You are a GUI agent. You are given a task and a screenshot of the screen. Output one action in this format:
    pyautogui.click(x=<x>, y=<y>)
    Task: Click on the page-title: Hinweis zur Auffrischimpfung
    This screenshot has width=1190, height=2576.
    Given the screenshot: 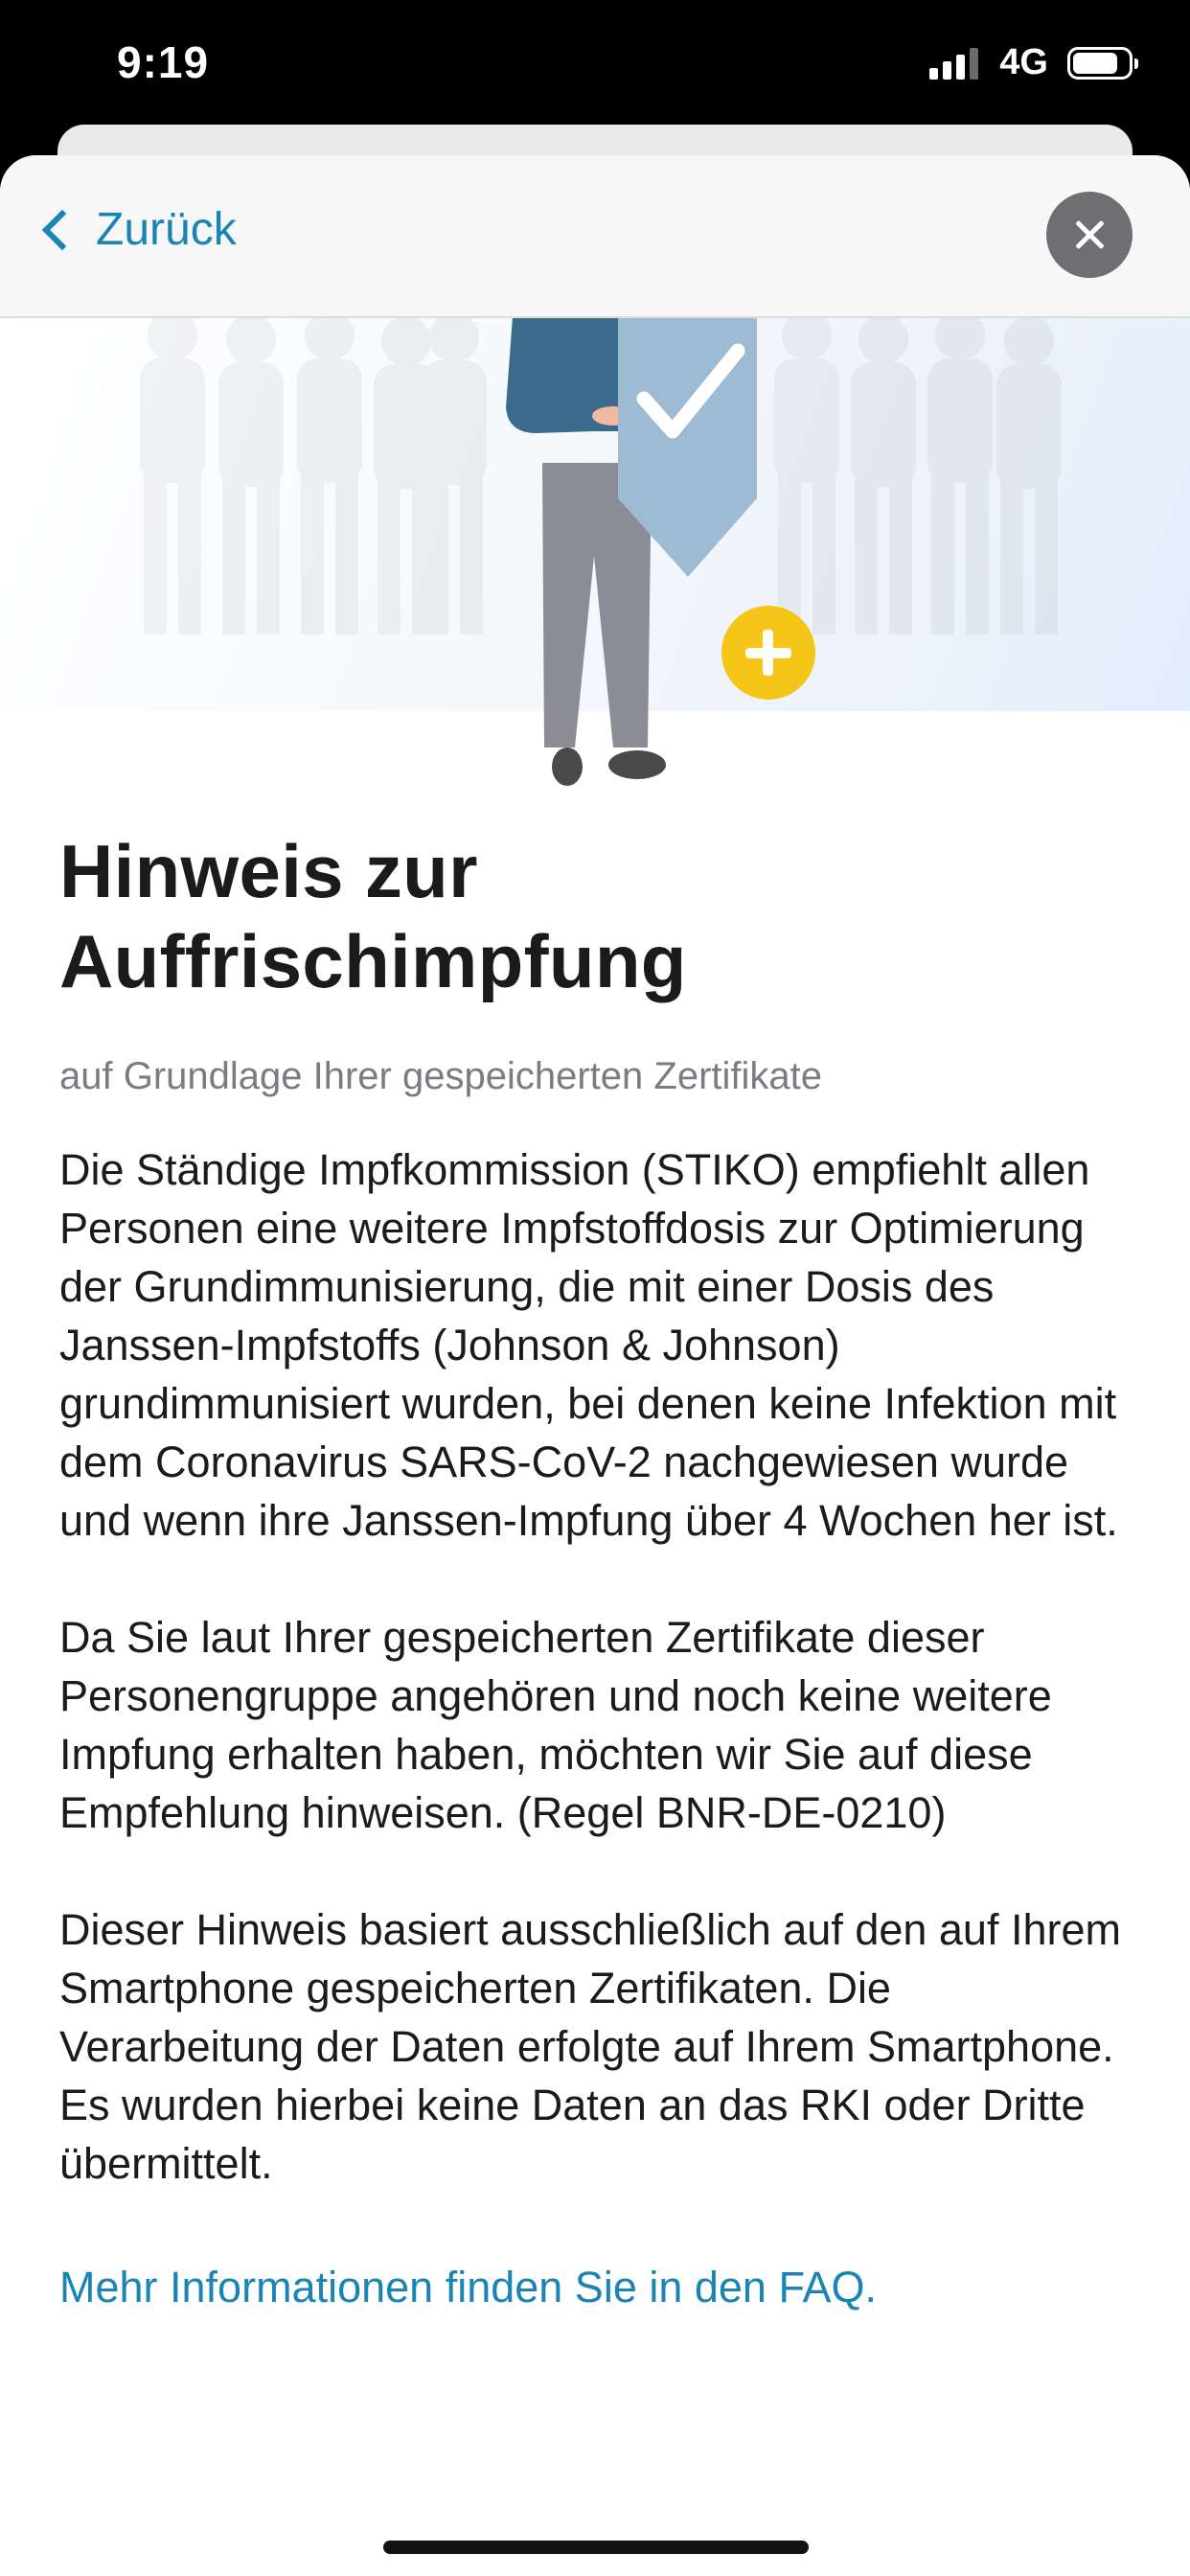 What is the action you would take?
    pyautogui.click(x=373, y=916)
    